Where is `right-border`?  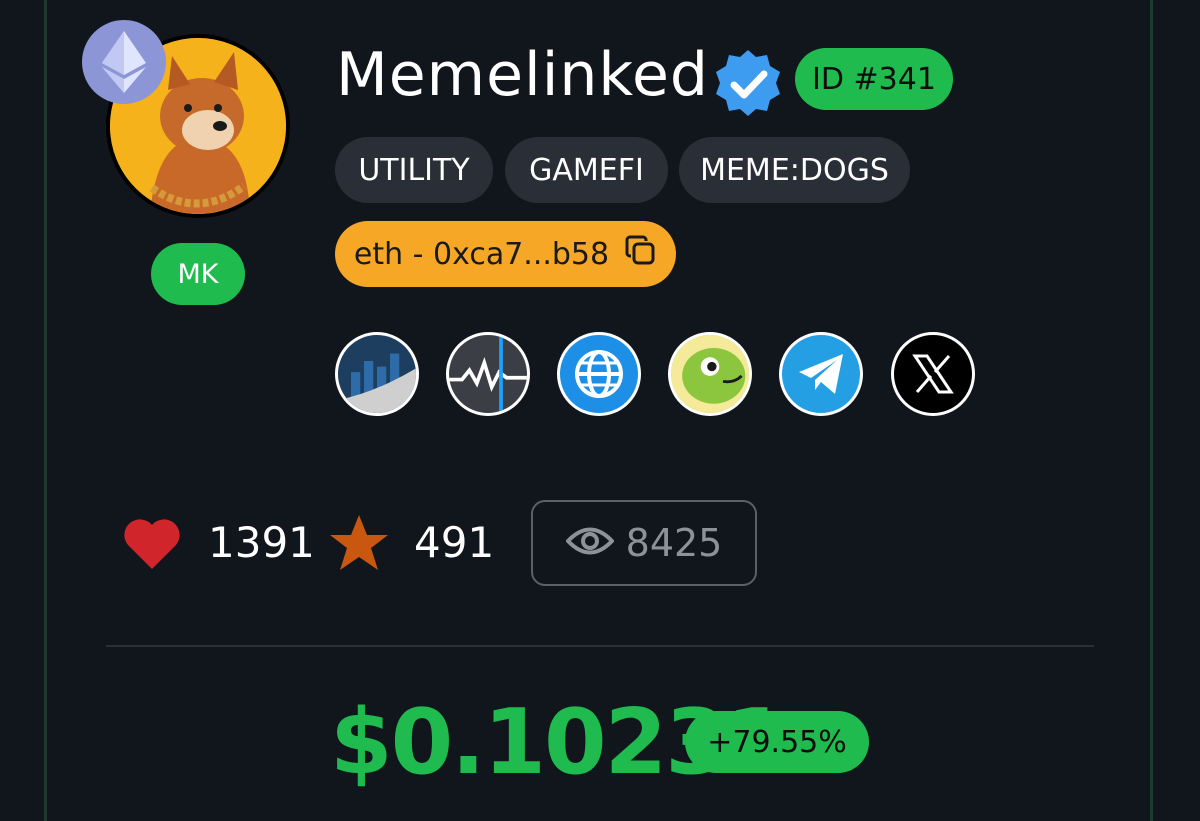 right-border is located at coordinates (1151, 410).